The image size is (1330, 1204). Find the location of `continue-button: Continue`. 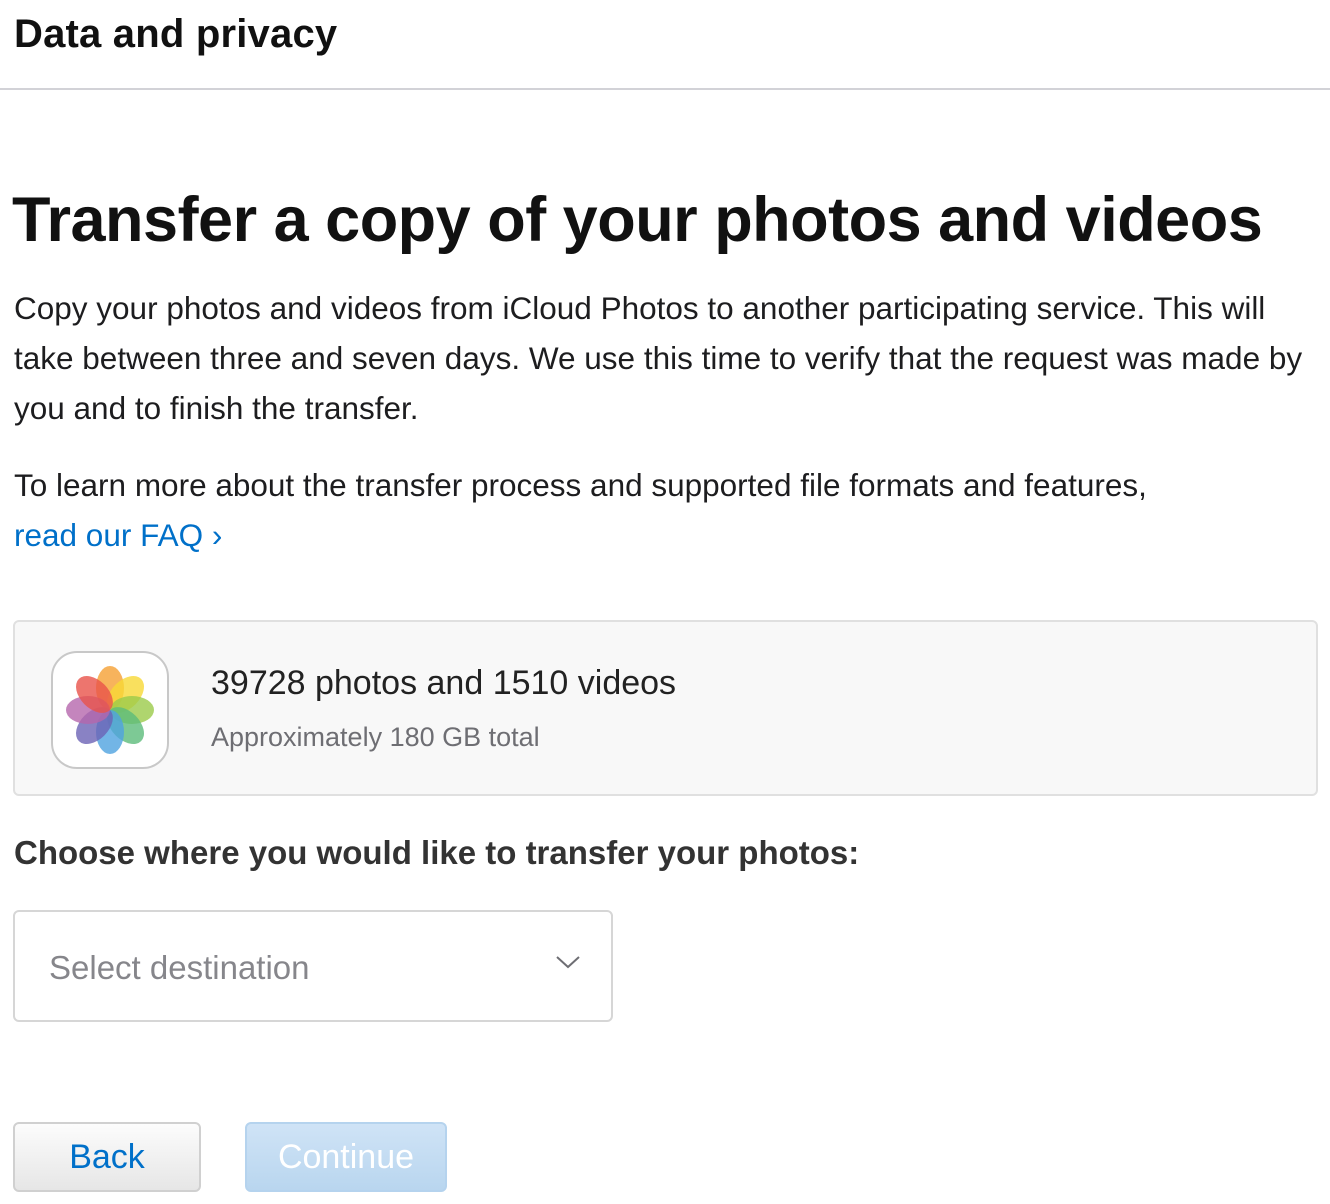

continue-button: Continue is located at coordinates (346, 1157).